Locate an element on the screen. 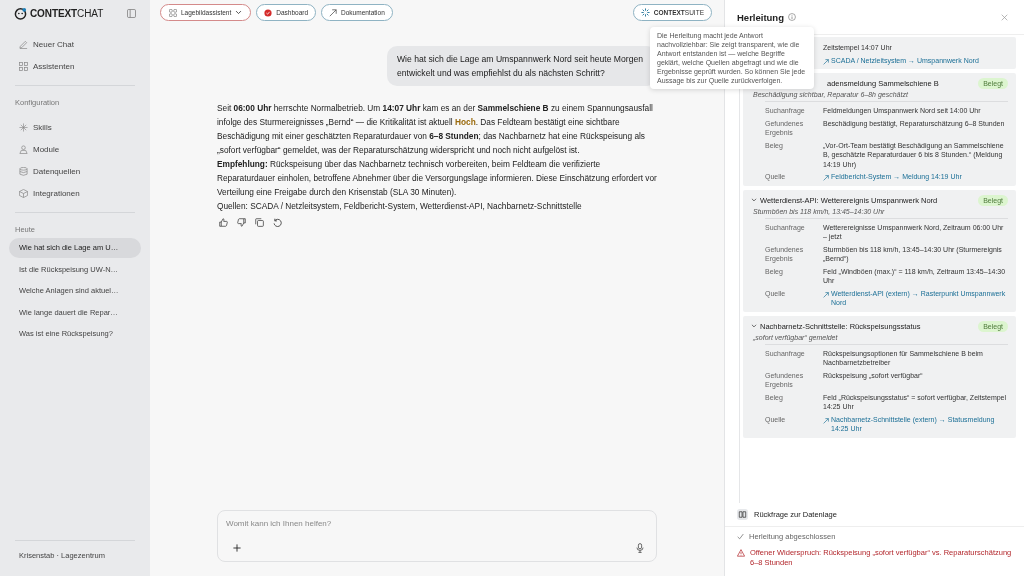 Image resolution: width=1024 pixels, height=576 pixels. thumbs-up-icon is located at coordinates (223, 222).